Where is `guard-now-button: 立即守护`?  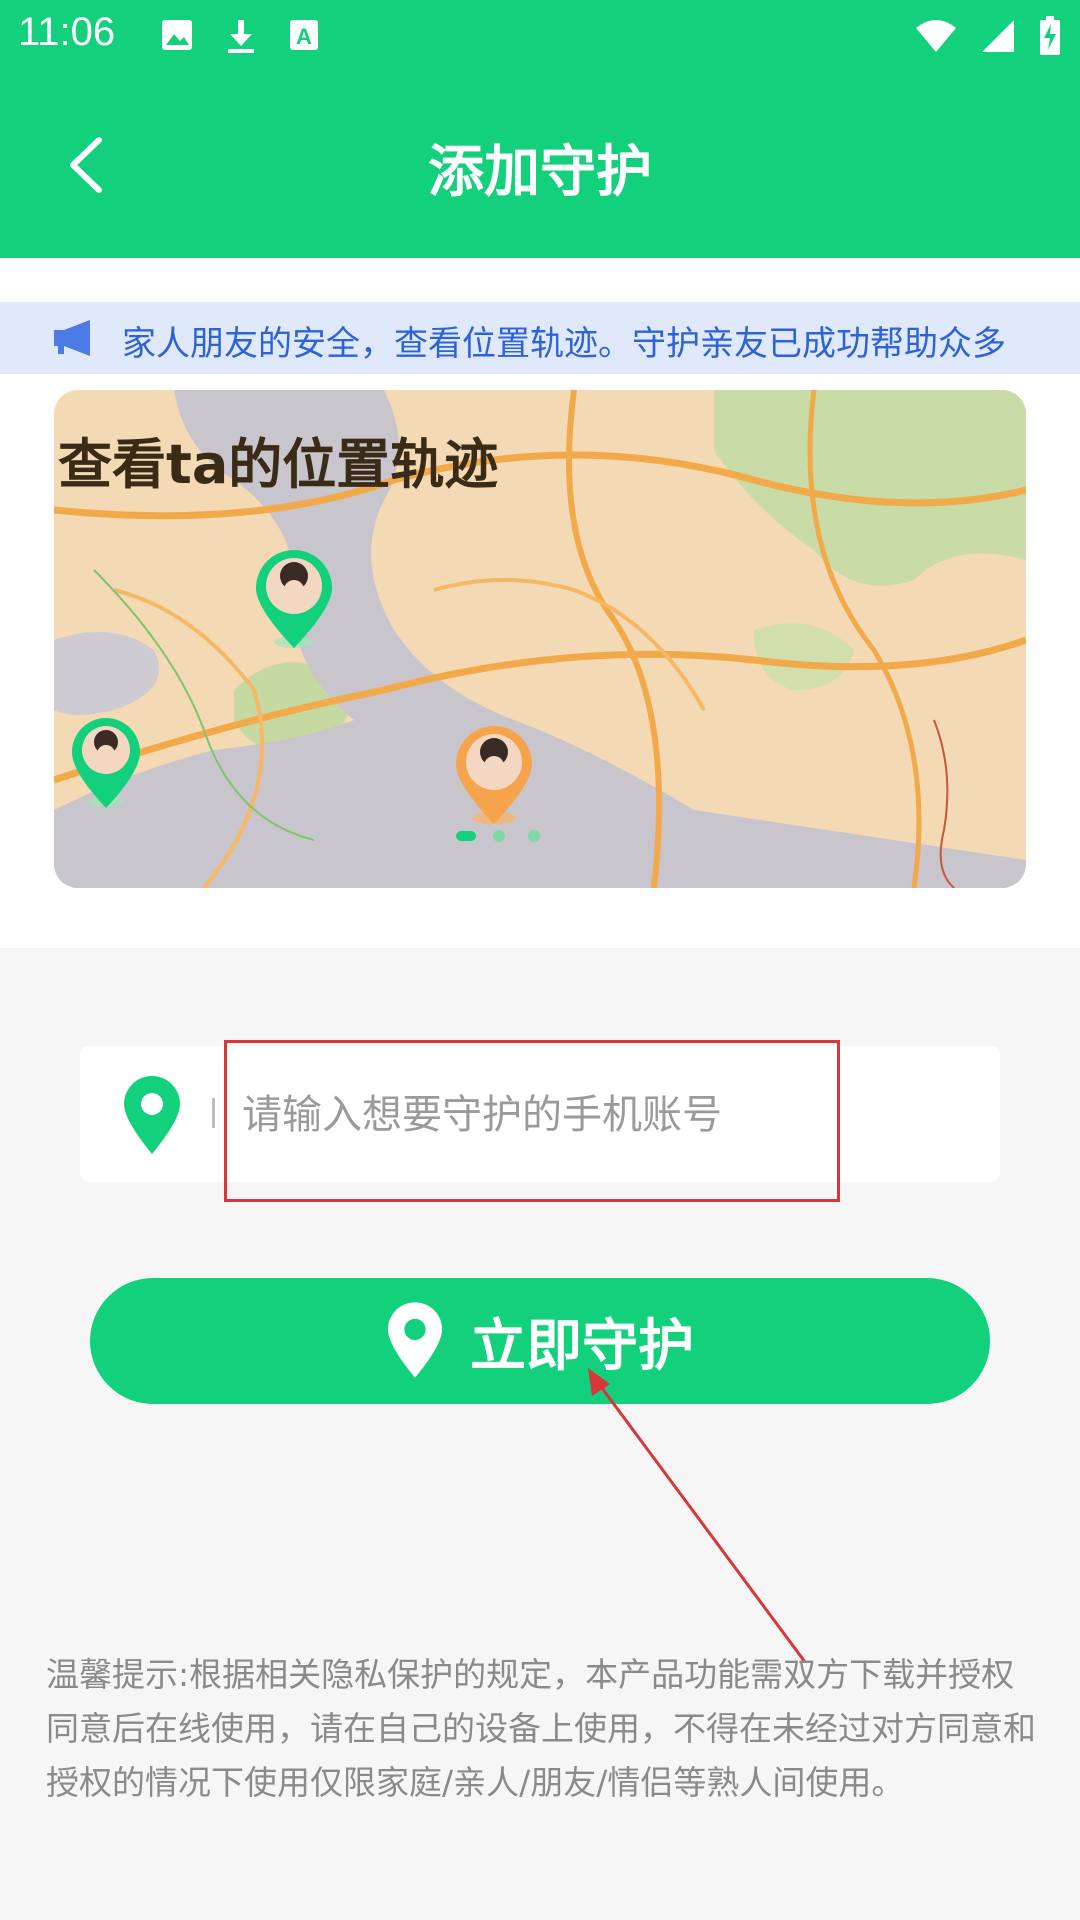
guard-now-button: 立即守护 is located at coordinates (540, 1341).